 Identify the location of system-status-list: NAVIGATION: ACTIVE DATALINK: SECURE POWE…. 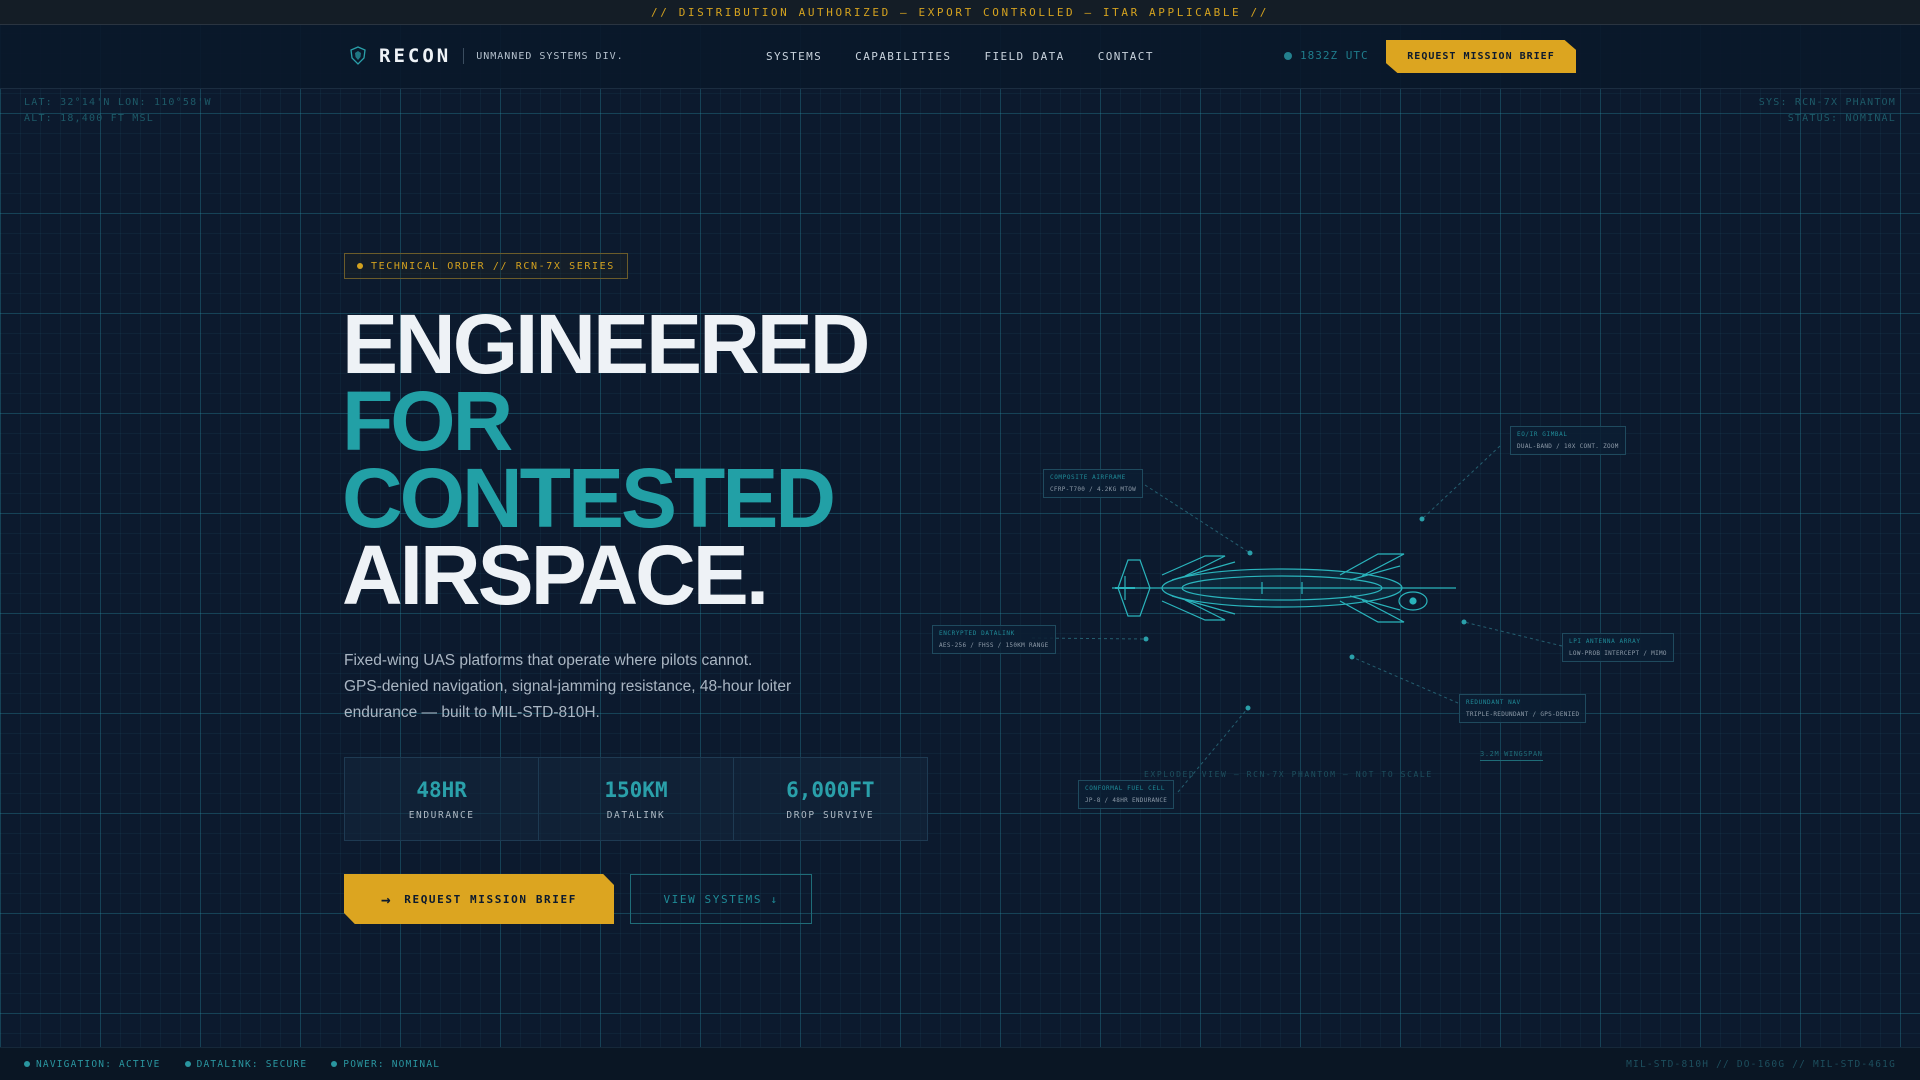
(244, 1064).